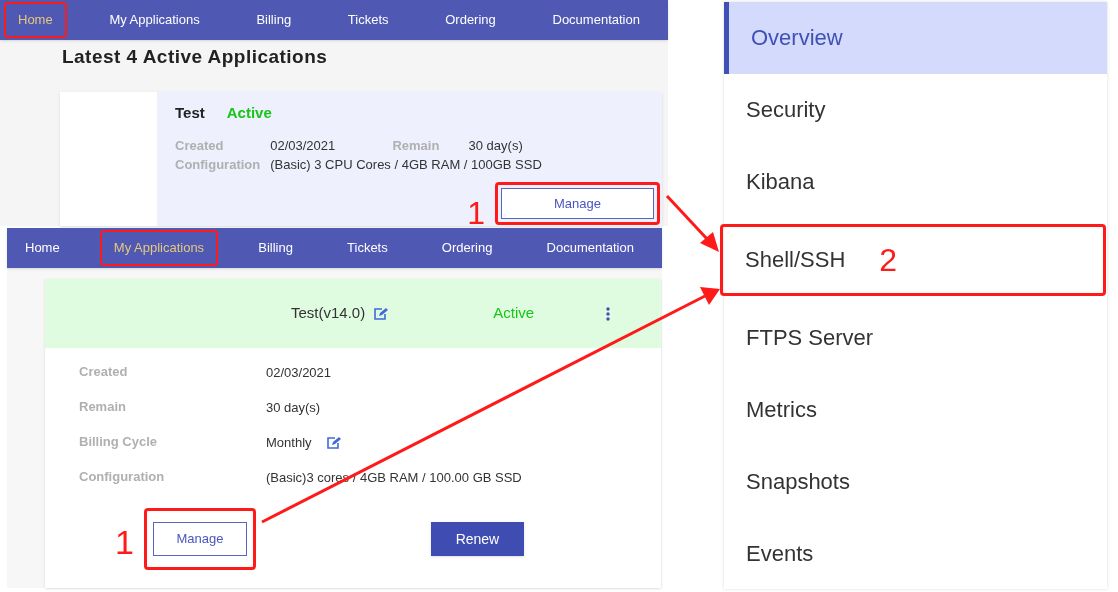  I want to click on field-label: Billing Cycle, so click(119, 442).